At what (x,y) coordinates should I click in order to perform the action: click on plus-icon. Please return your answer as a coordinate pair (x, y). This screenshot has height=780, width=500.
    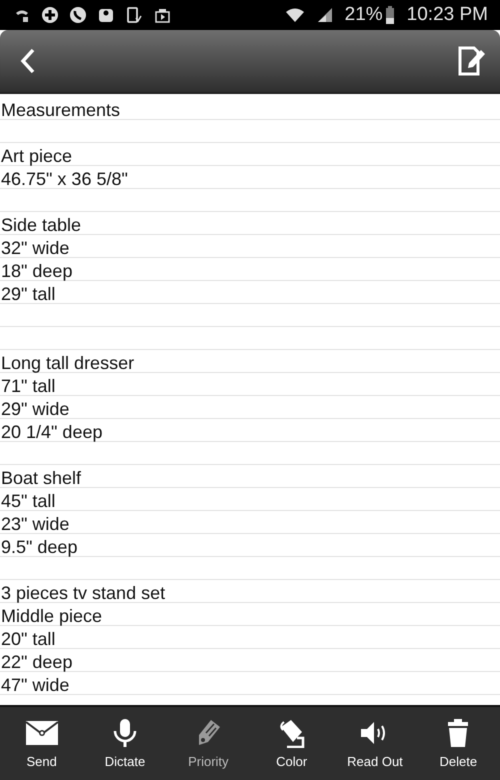
    Looking at the image, I should click on (50, 15).